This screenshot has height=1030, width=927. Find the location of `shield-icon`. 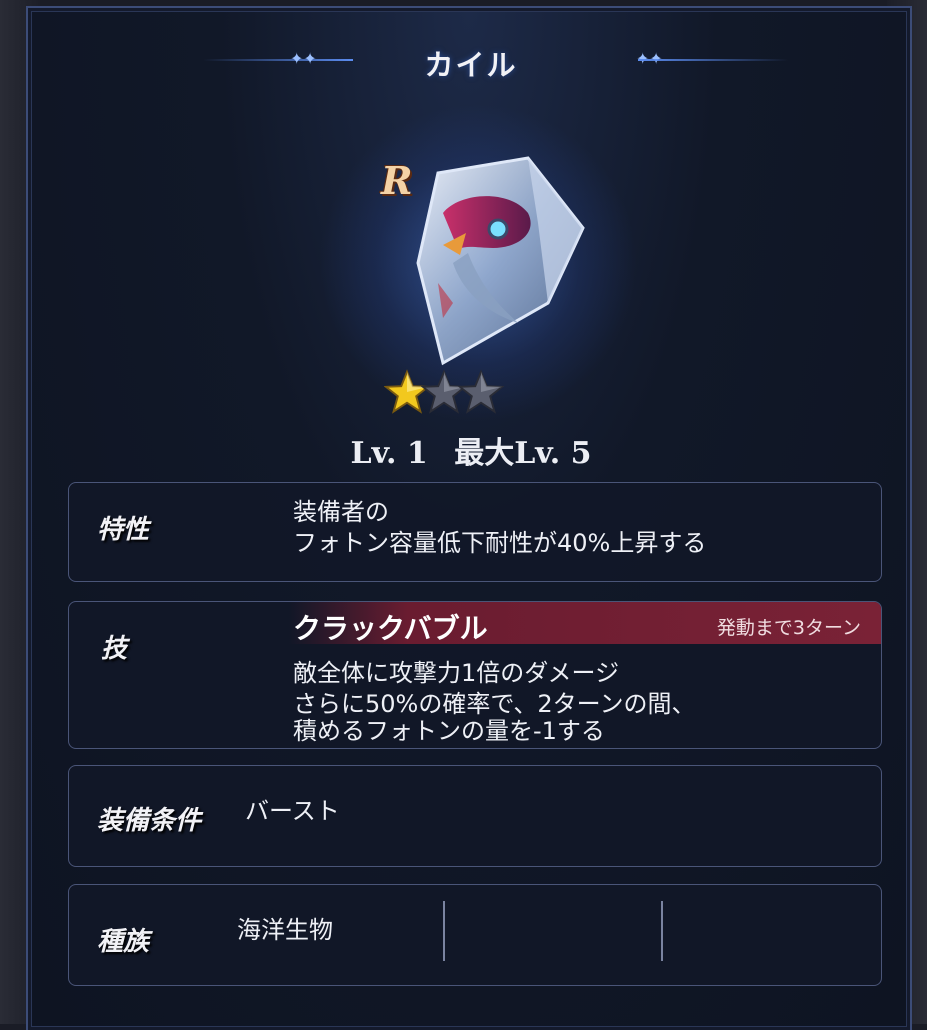

shield-icon is located at coordinates (500, 261).